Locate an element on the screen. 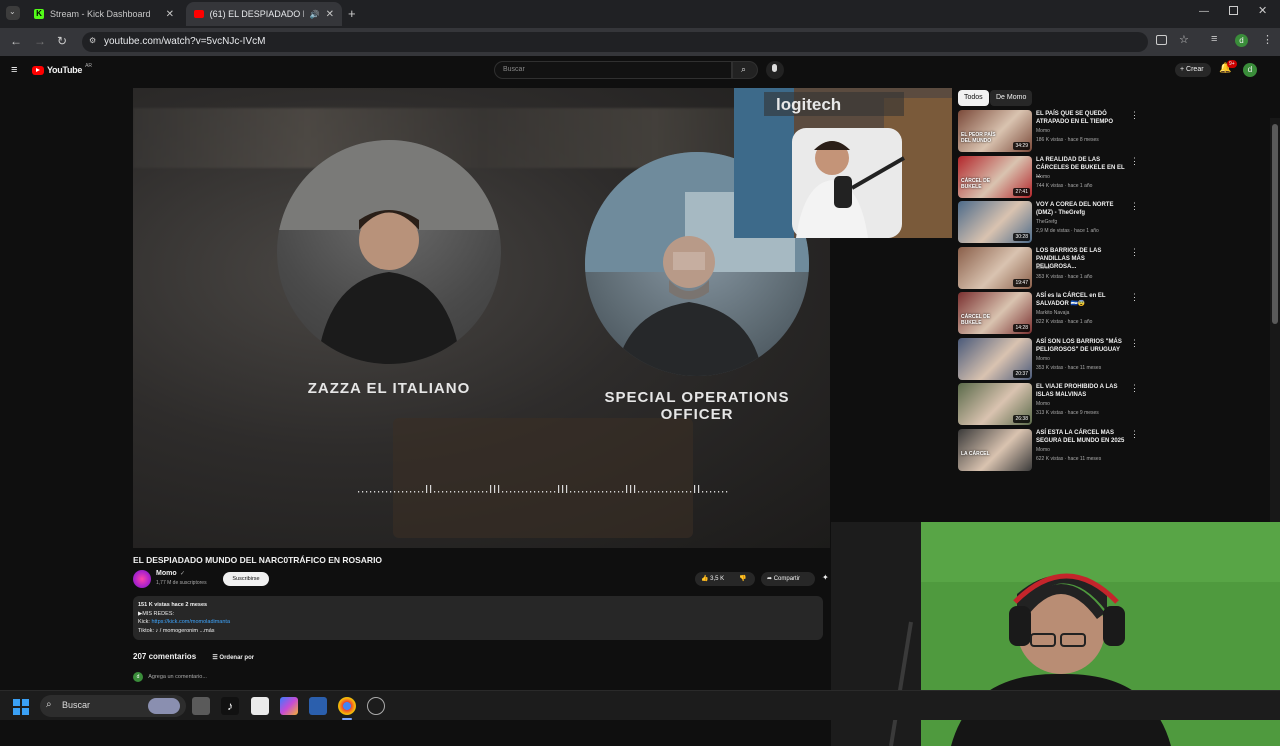  kick-favicon-icon: K is located at coordinates (39, 14).